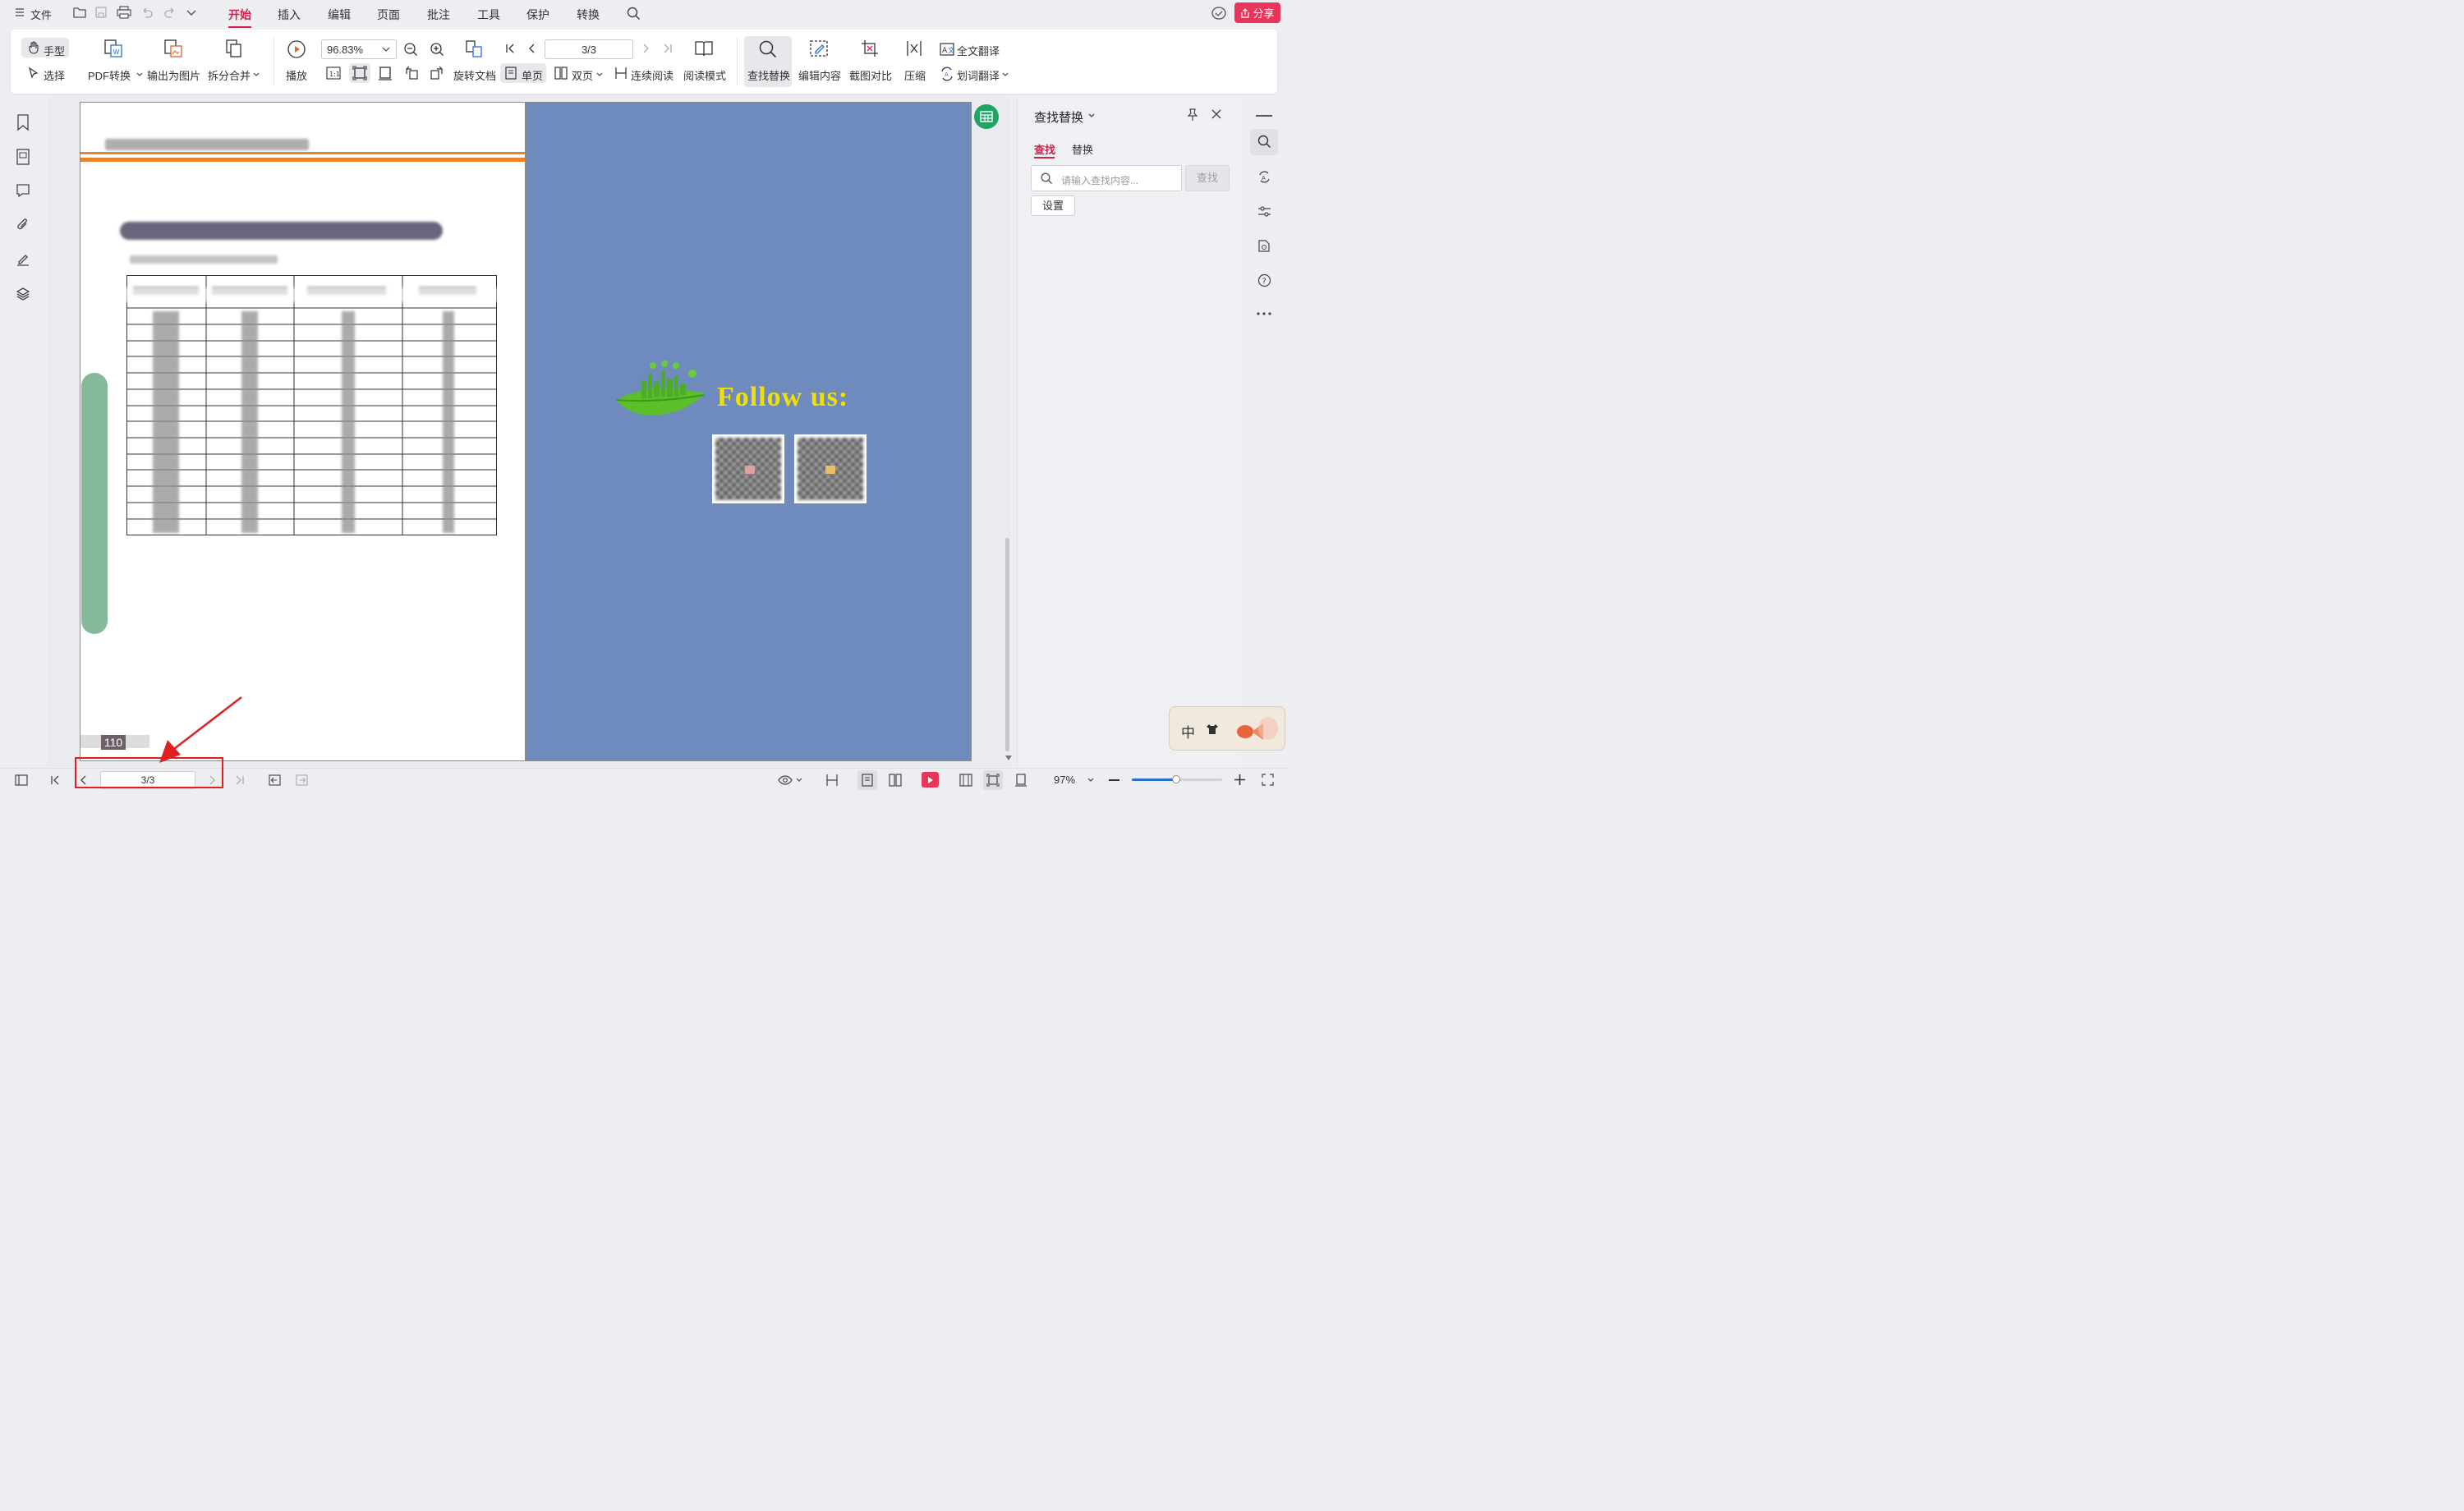 The image size is (2464, 1511). I want to click on tab-replace: 替换, so click(1082, 149).